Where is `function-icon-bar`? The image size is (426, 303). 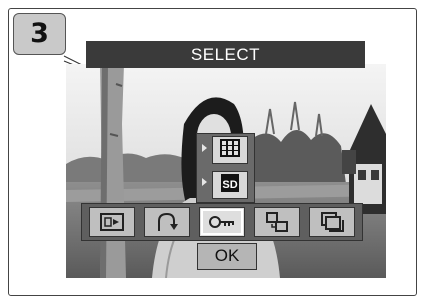 function-icon-bar is located at coordinates (222, 222).